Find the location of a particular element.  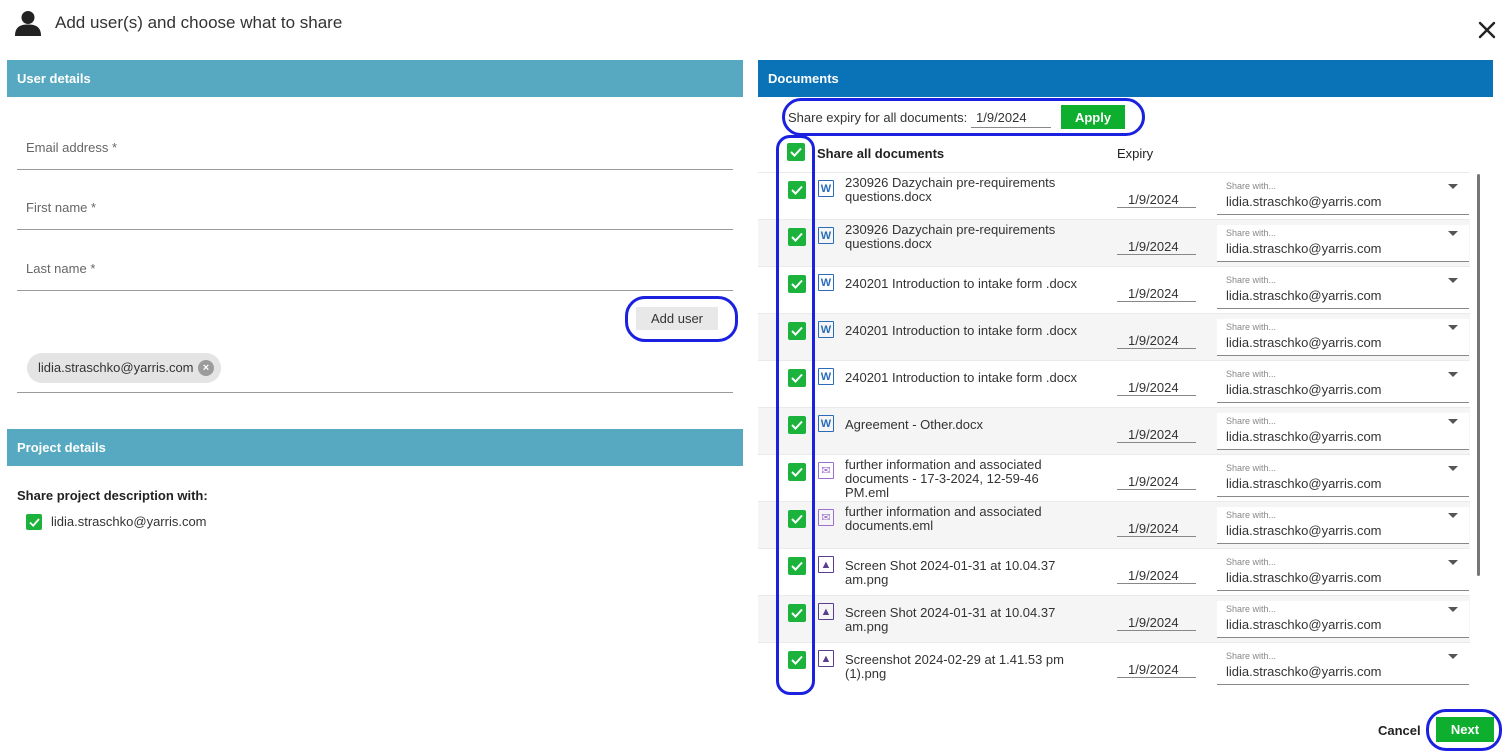

remove-chip-icon: × is located at coordinates (206, 368).